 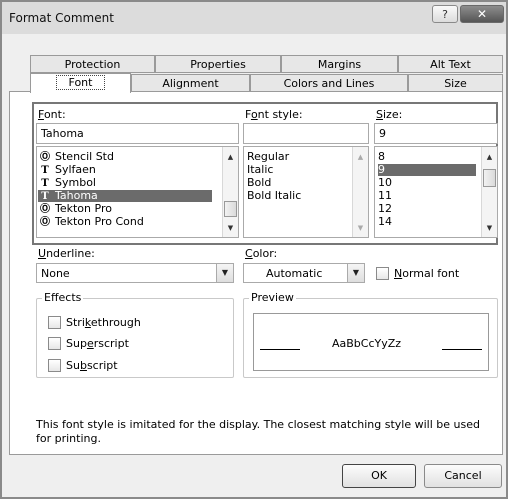 I want to click on strikethrough-label: Strikethrough, so click(x=103, y=322).